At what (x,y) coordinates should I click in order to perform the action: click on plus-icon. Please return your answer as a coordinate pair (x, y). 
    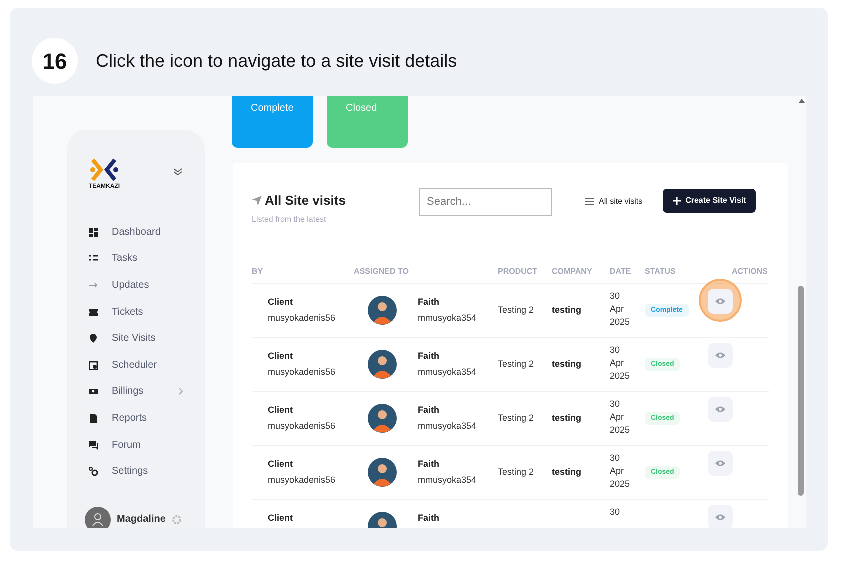
    Looking at the image, I should click on (676, 201).